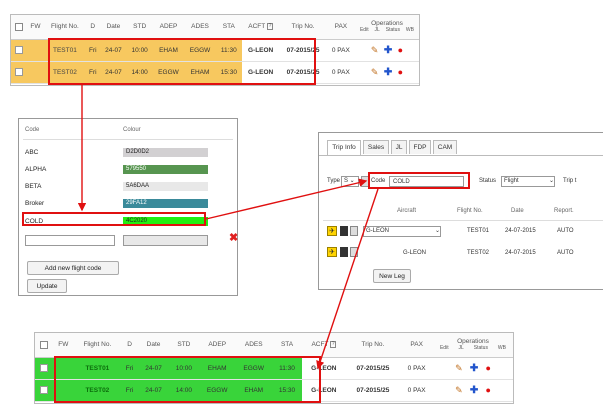  Describe the element at coordinates (233, 237) in the screenshot. I see `delete-icon: ✖` at that location.